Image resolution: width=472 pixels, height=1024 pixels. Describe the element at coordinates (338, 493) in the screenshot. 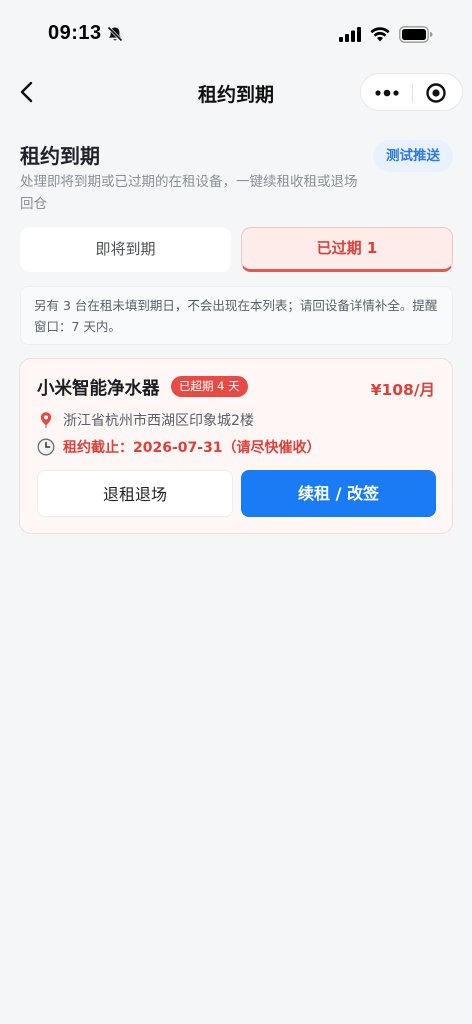

I see `renew-button: 续租 / 改签` at that location.